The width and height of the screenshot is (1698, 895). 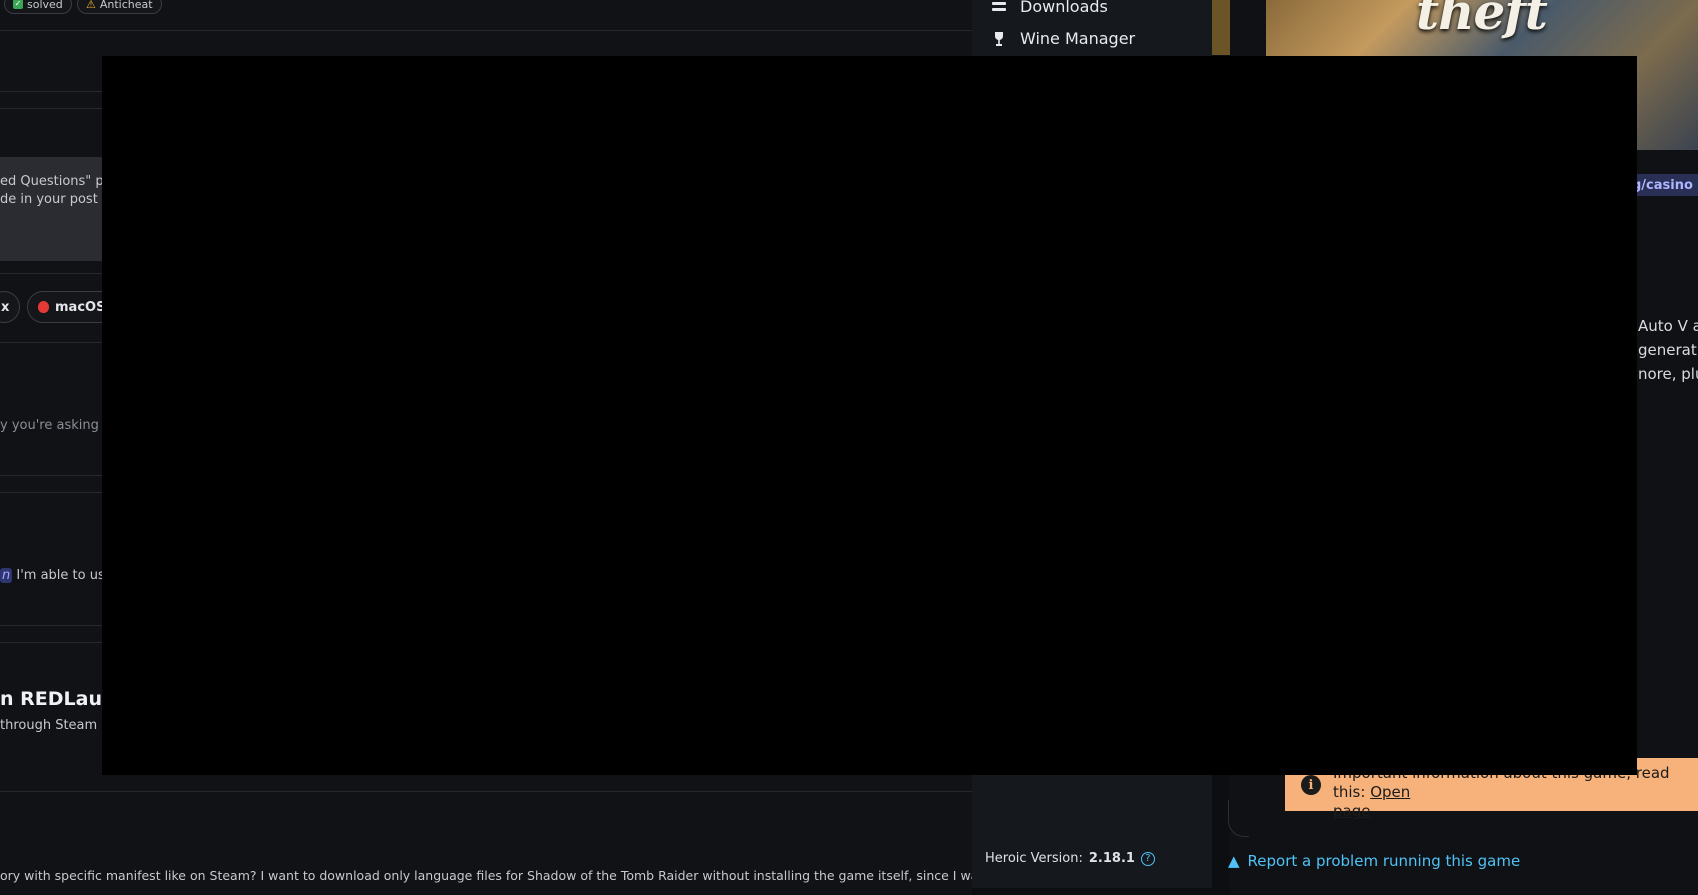 I want to click on help-icon: ?, so click(x=1147, y=858).